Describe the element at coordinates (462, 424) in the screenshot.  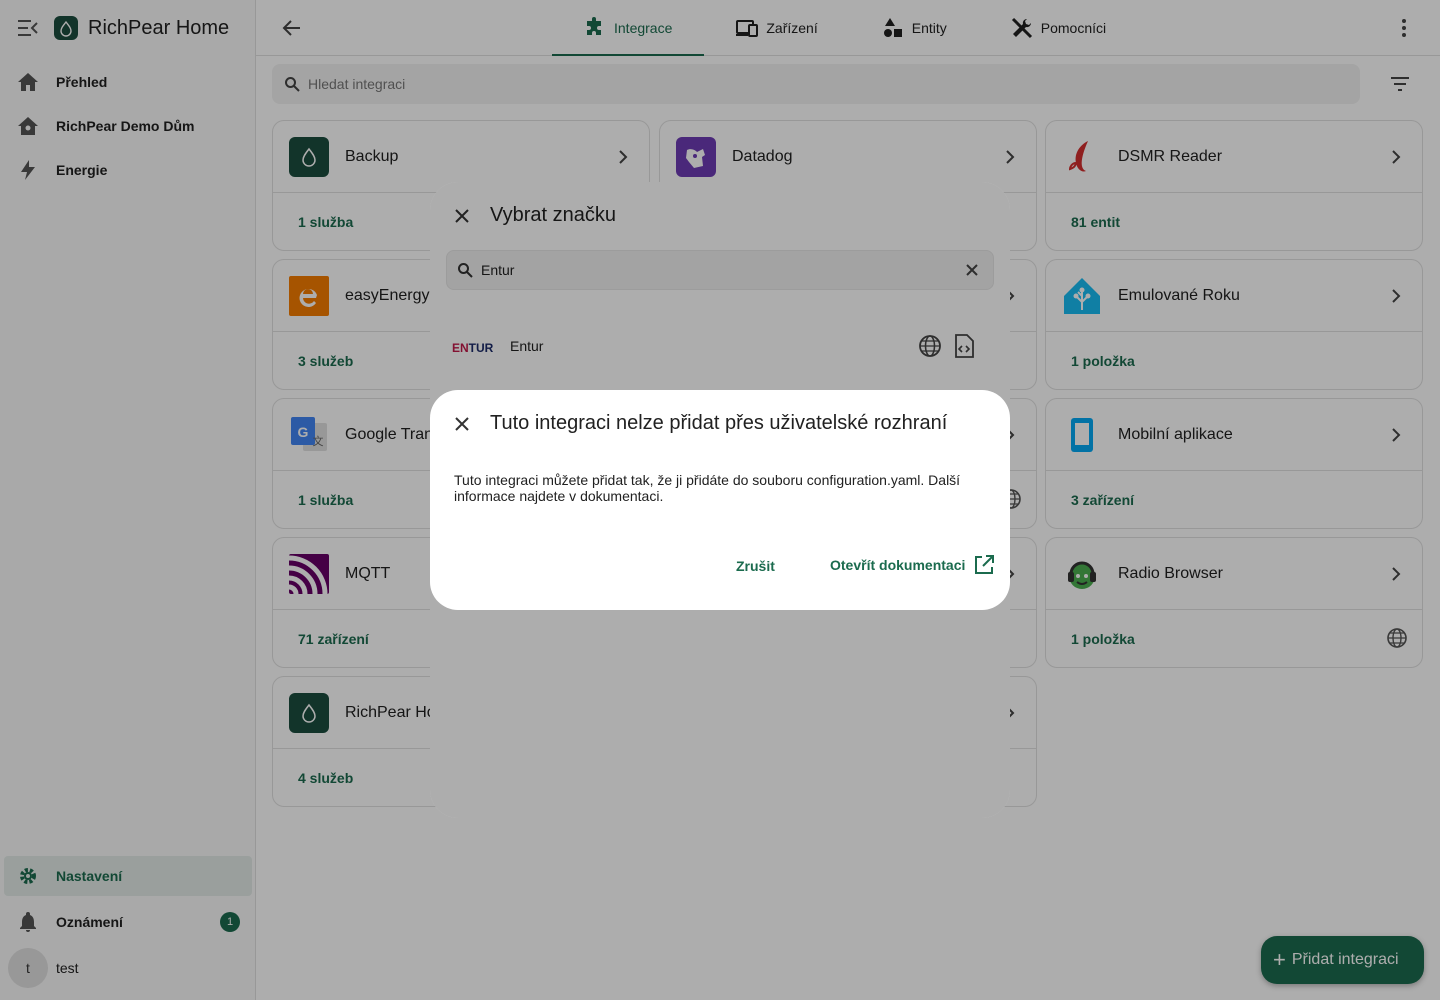
I see `close-icon` at that location.